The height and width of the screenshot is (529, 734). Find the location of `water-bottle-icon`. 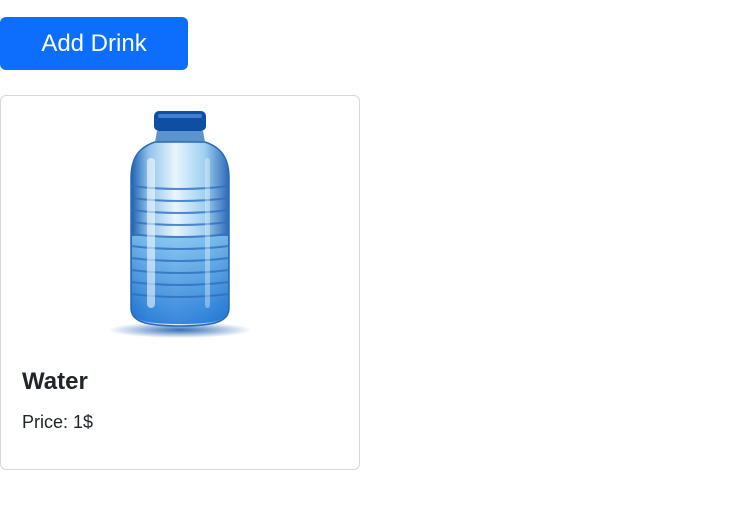

water-bottle-icon is located at coordinates (180, 224).